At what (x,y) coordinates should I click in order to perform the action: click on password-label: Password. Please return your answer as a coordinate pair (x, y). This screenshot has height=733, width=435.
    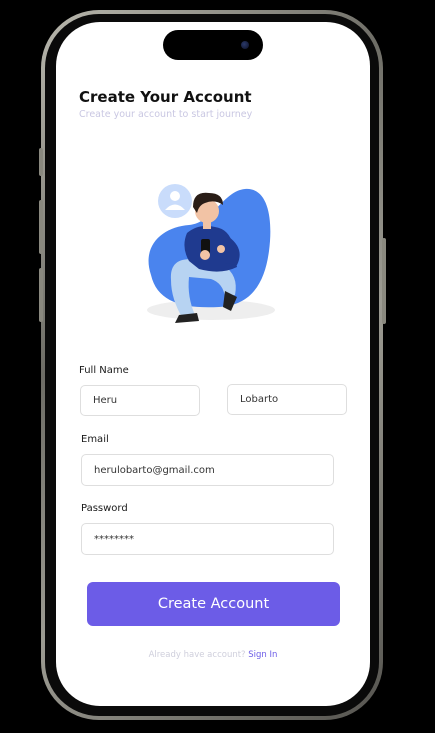
    Looking at the image, I should click on (104, 508).